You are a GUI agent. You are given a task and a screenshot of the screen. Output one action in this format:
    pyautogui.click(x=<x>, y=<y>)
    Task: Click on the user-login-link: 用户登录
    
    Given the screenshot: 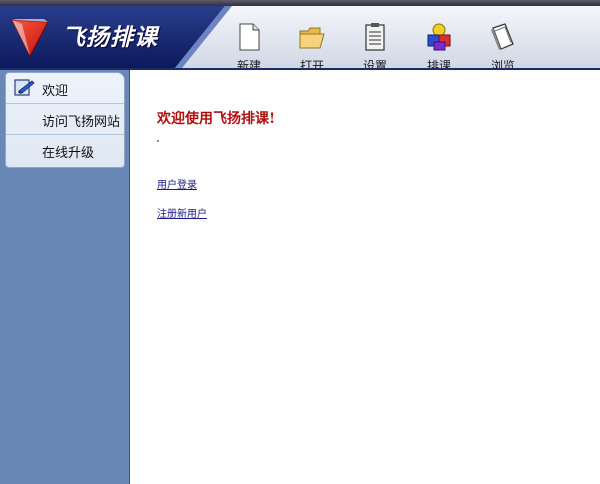 What is the action you would take?
    pyautogui.click(x=177, y=183)
    